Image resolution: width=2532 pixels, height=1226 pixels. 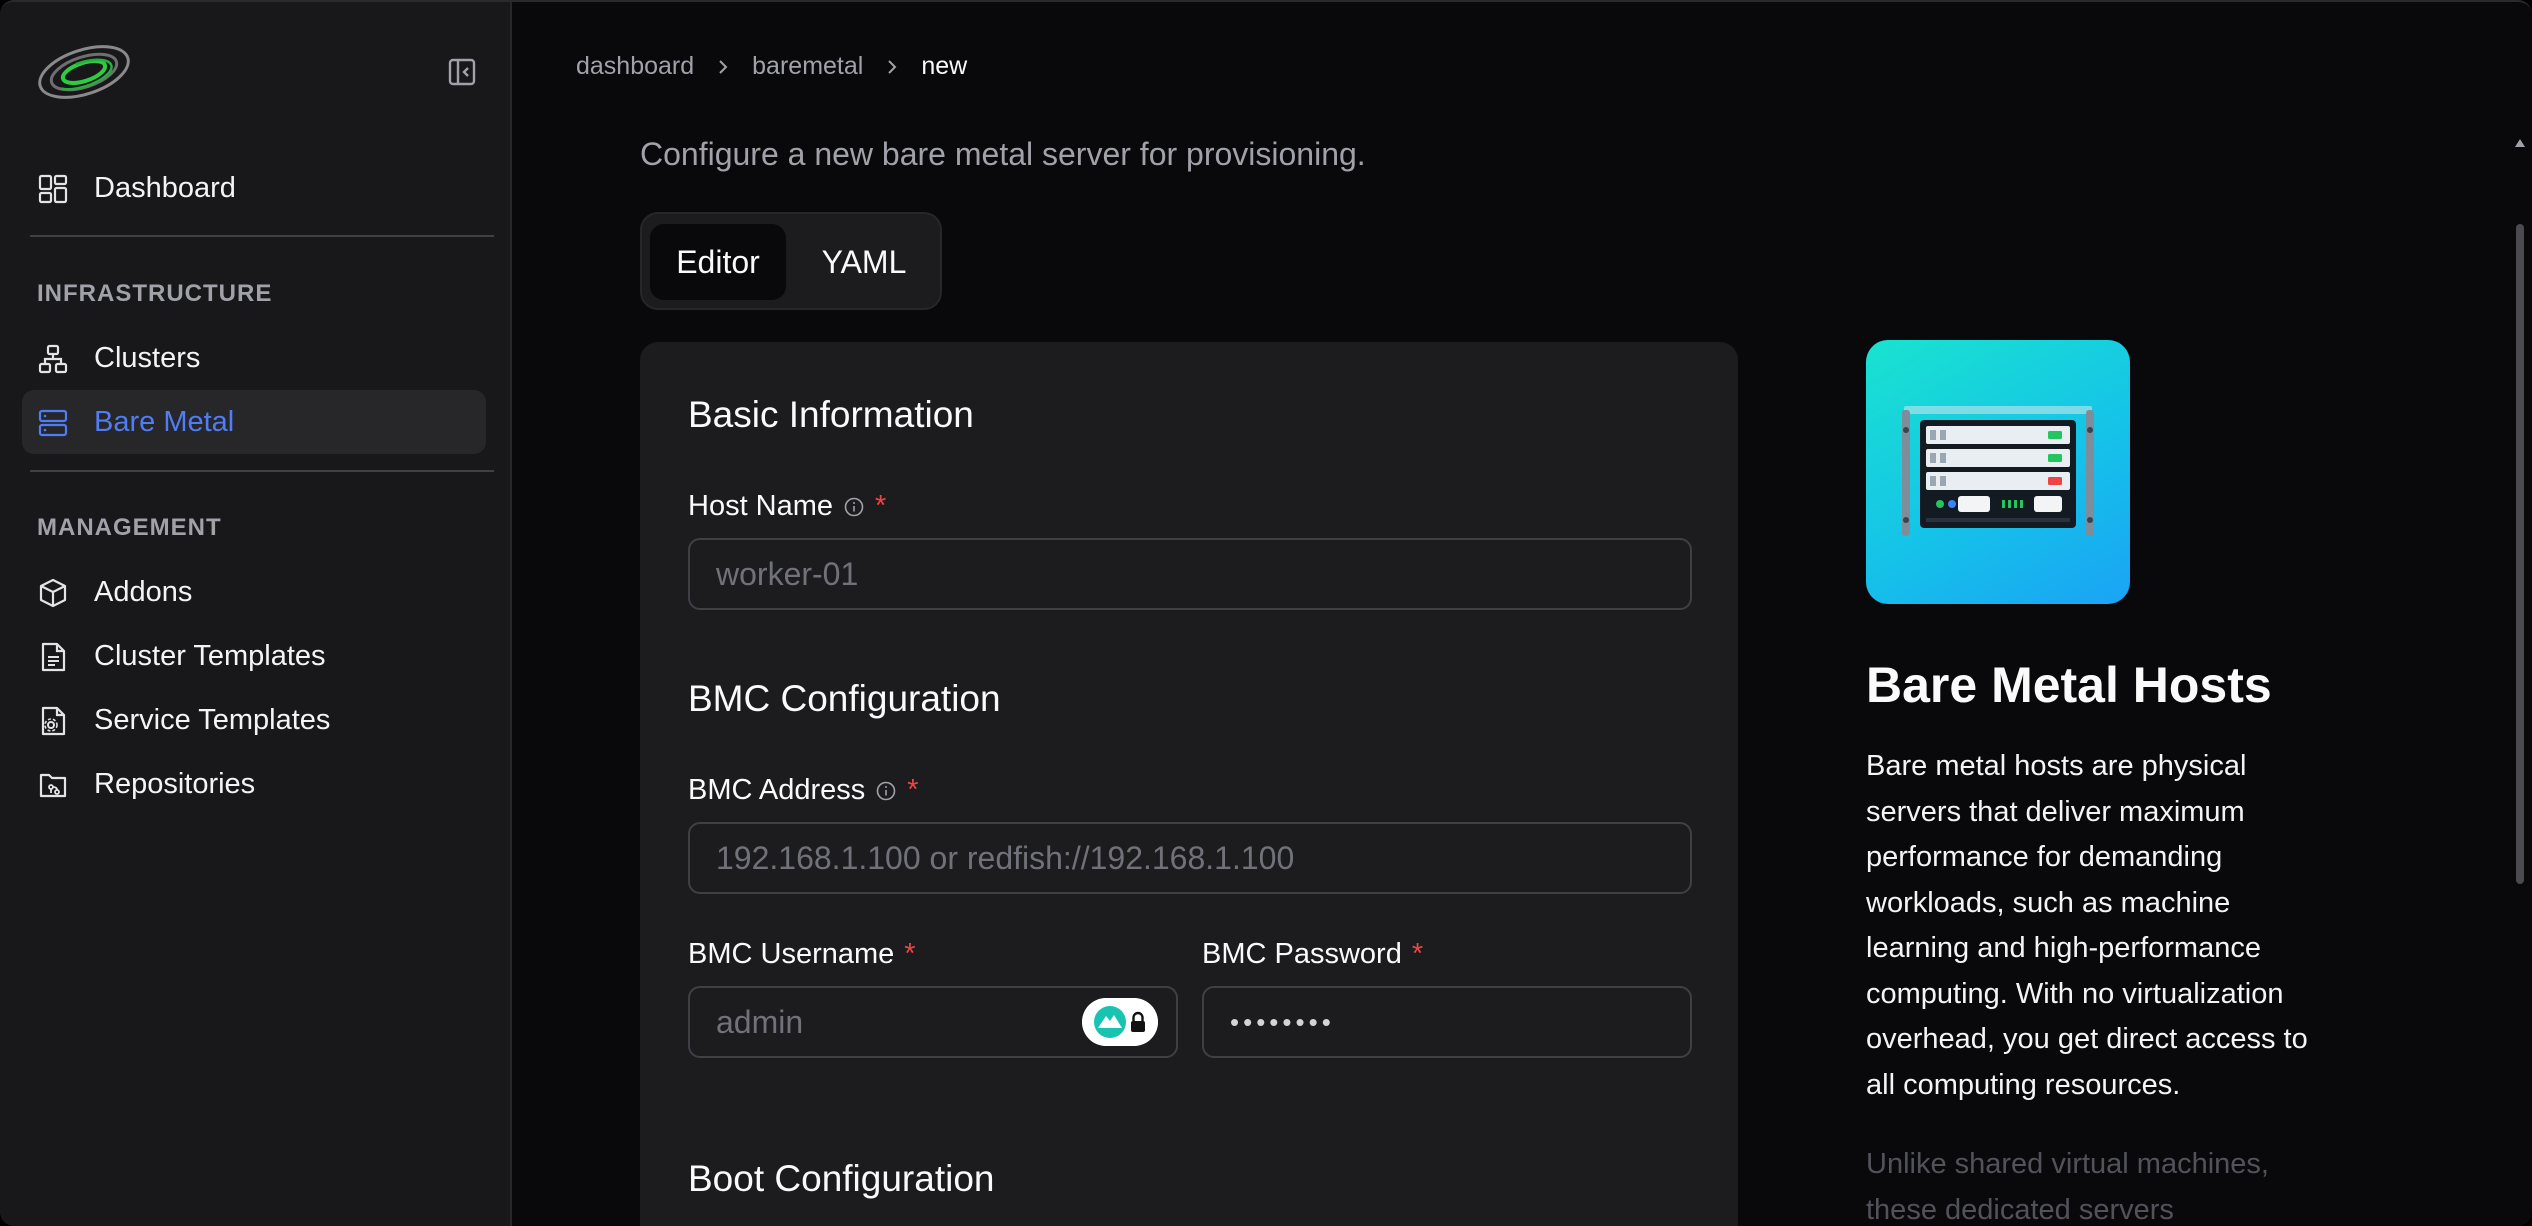 I want to click on bmc-password-label: BMC Password *, so click(x=1312, y=954).